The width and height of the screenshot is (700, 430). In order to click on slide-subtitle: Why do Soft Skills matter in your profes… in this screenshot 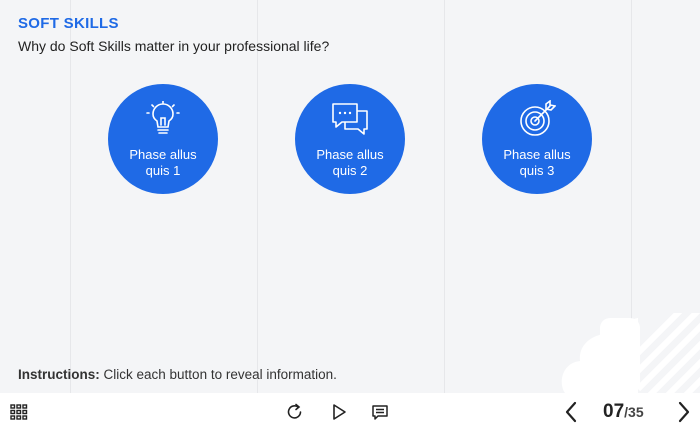, I will do `click(174, 46)`.